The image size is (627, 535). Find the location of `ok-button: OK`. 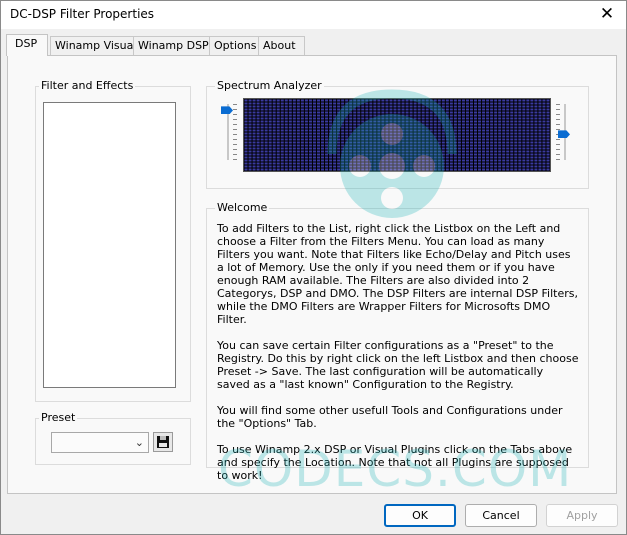

ok-button: OK is located at coordinates (420, 515).